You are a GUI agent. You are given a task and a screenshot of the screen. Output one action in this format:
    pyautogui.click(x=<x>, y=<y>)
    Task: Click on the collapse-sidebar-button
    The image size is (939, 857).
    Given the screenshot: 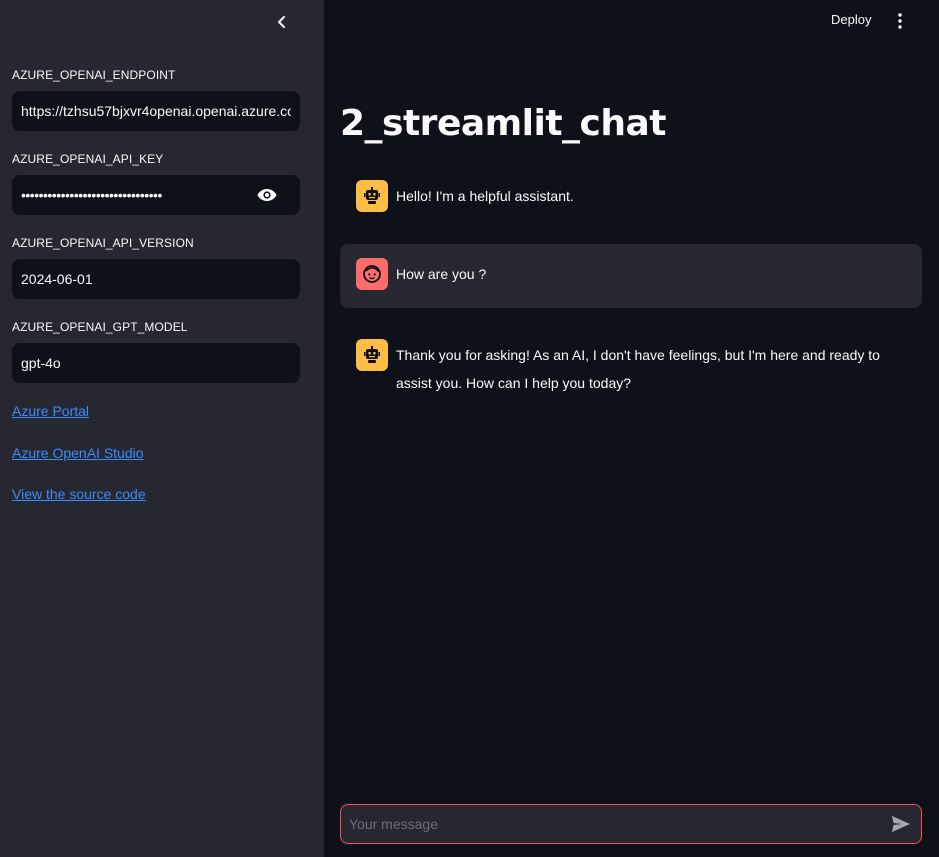 What is the action you would take?
    pyautogui.click(x=282, y=22)
    